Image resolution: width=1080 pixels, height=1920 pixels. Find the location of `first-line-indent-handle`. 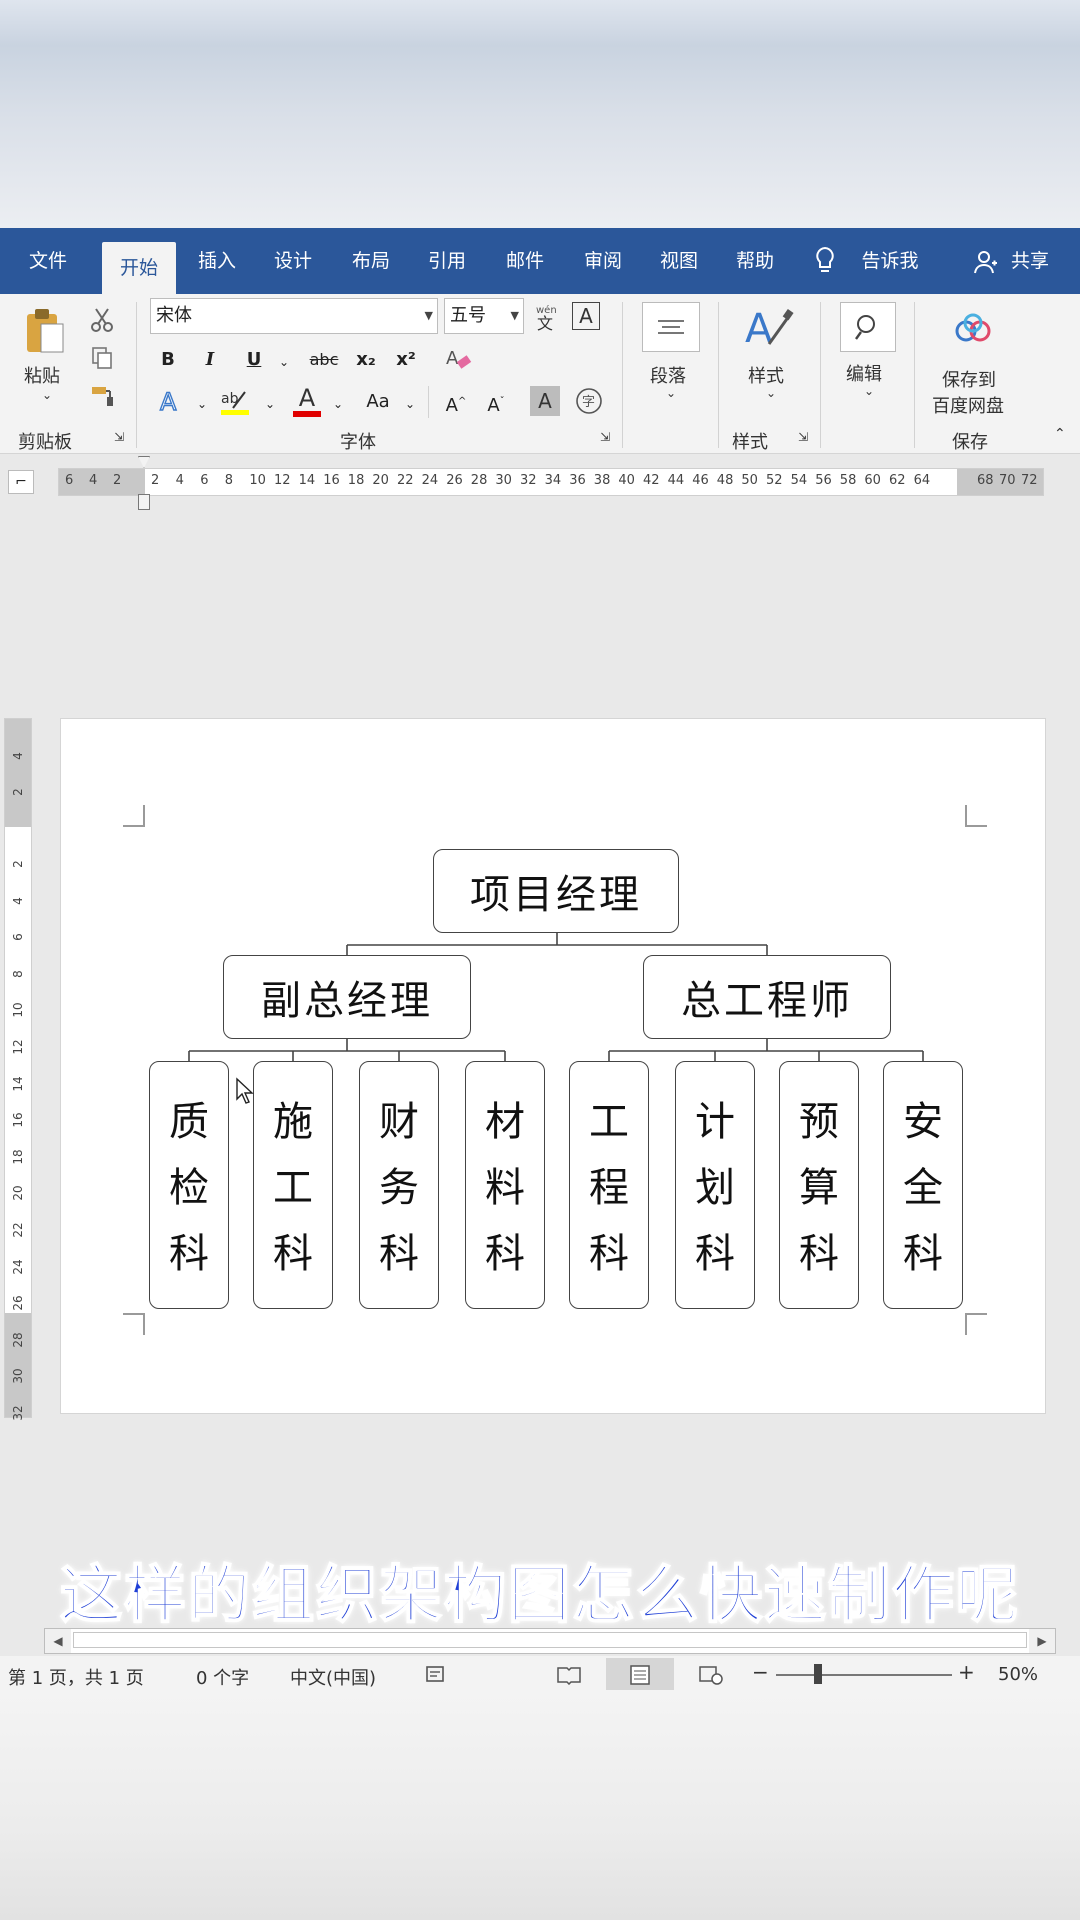

first-line-indent-handle is located at coordinates (144, 462).